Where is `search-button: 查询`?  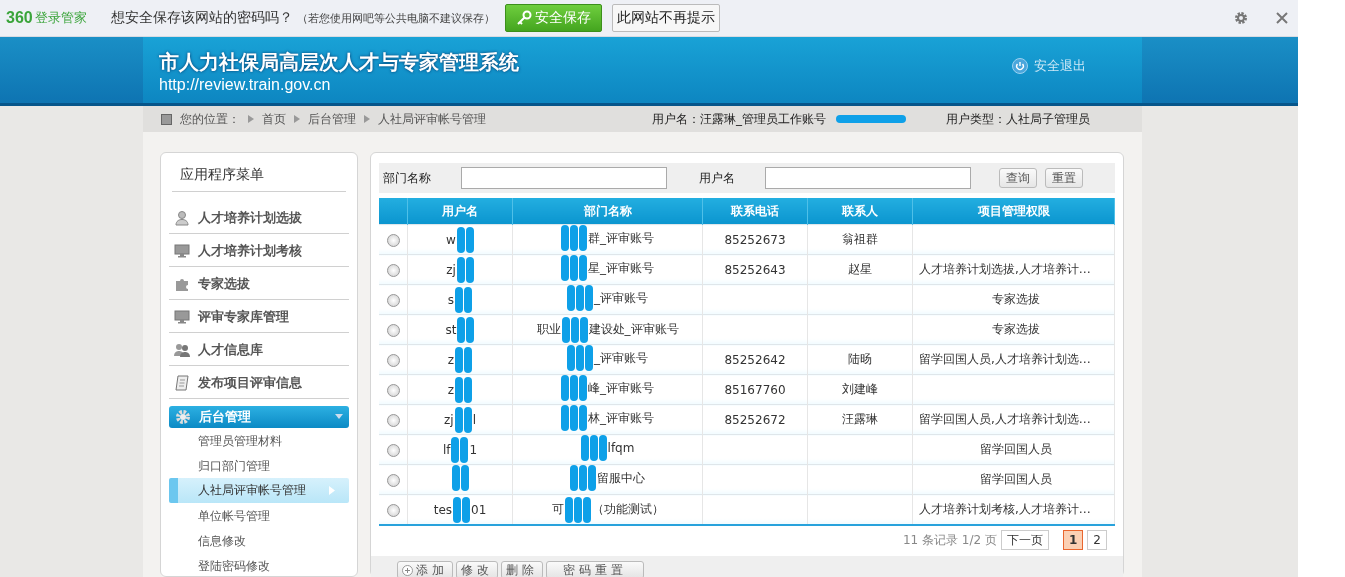
search-button: 查询 is located at coordinates (1018, 178).